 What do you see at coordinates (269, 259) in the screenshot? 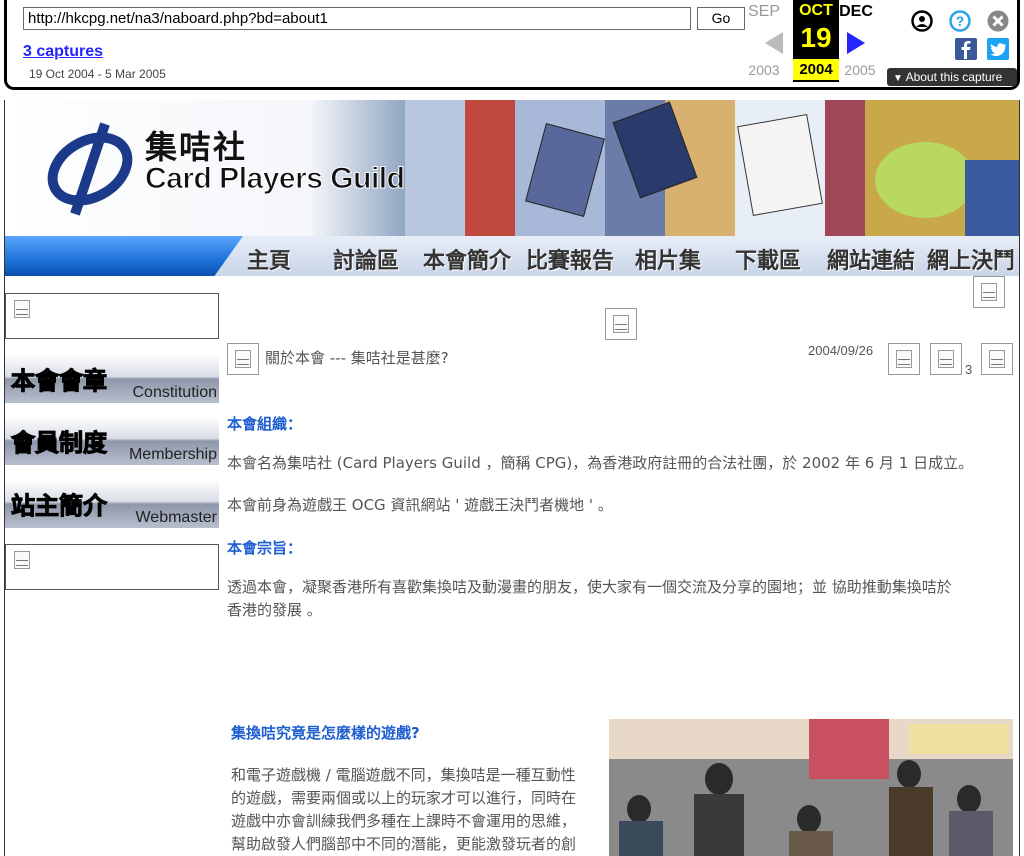
I see `nav-home: 主頁` at bounding box center [269, 259].